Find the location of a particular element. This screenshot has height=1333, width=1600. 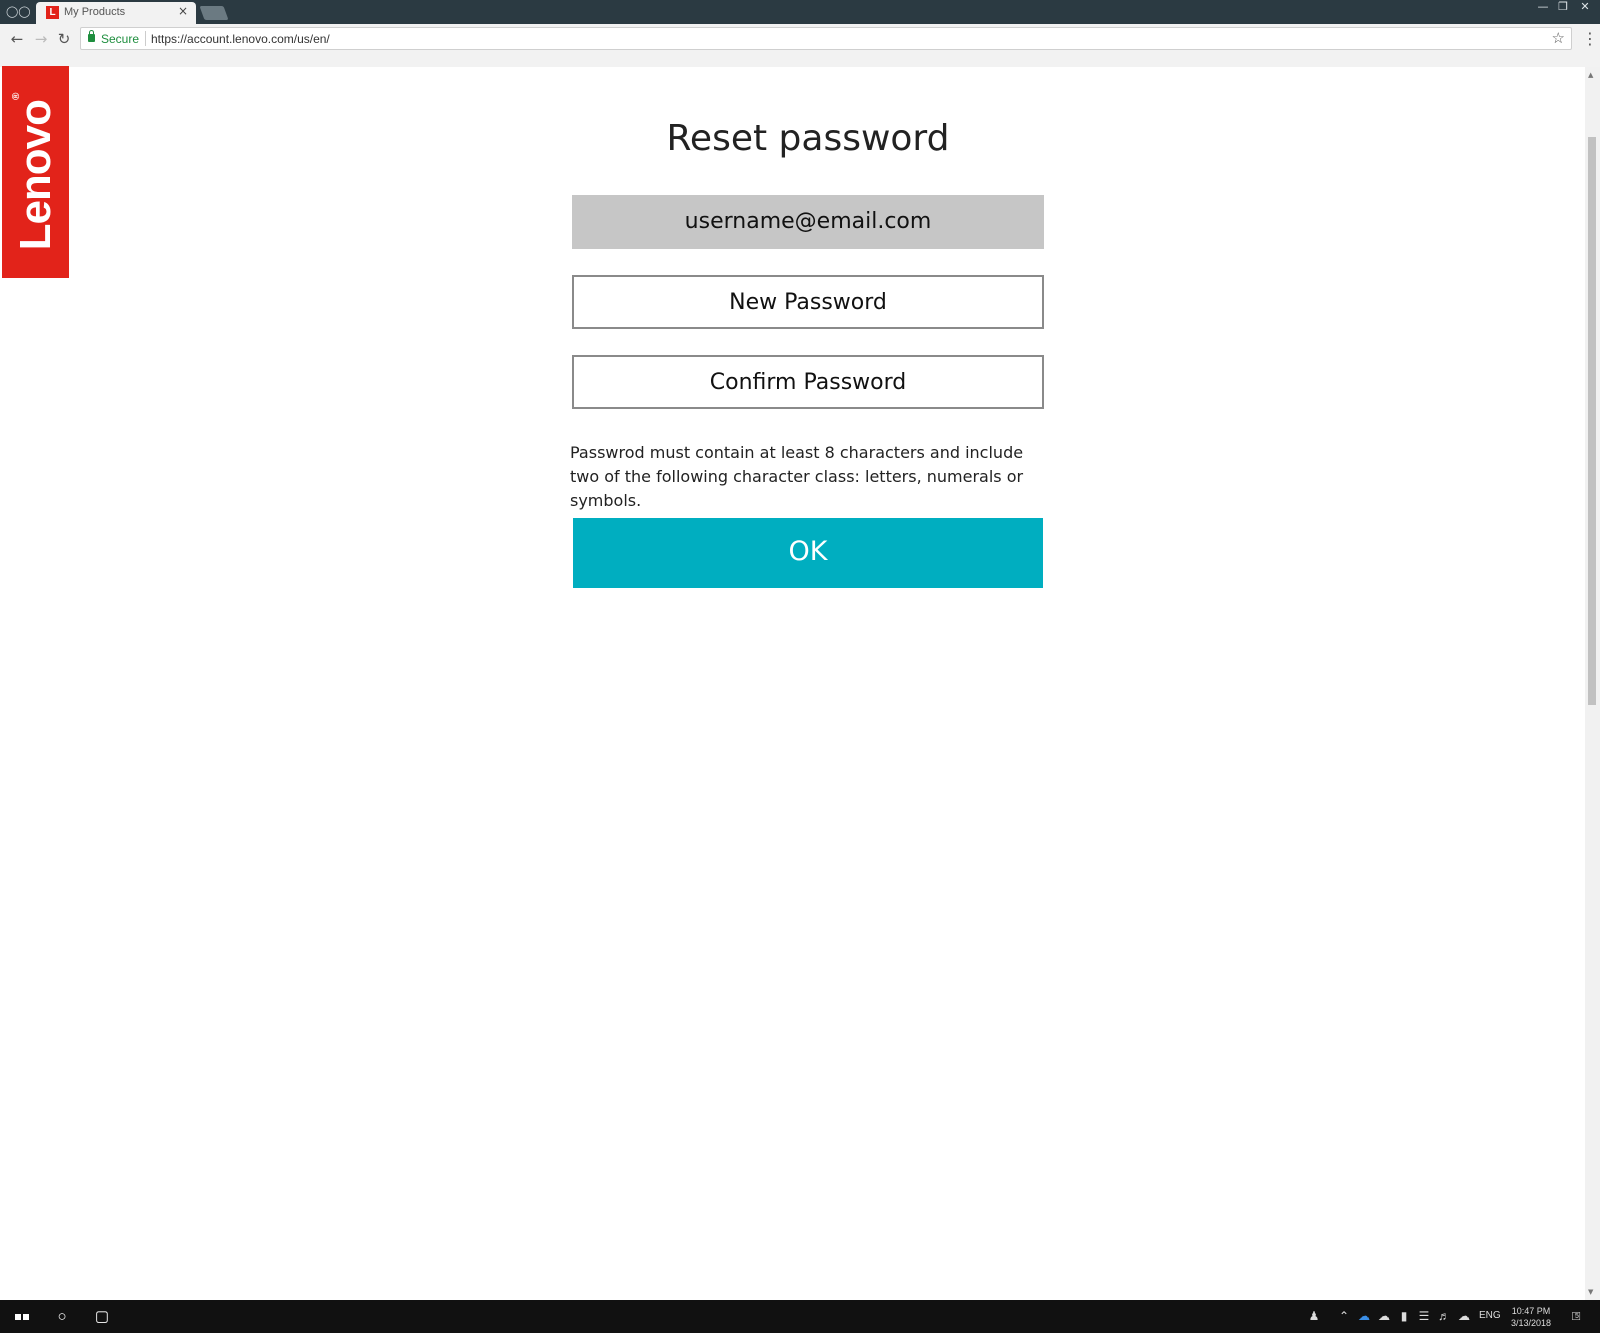

new-password-input: New Password is located at coordinates (808, 302).